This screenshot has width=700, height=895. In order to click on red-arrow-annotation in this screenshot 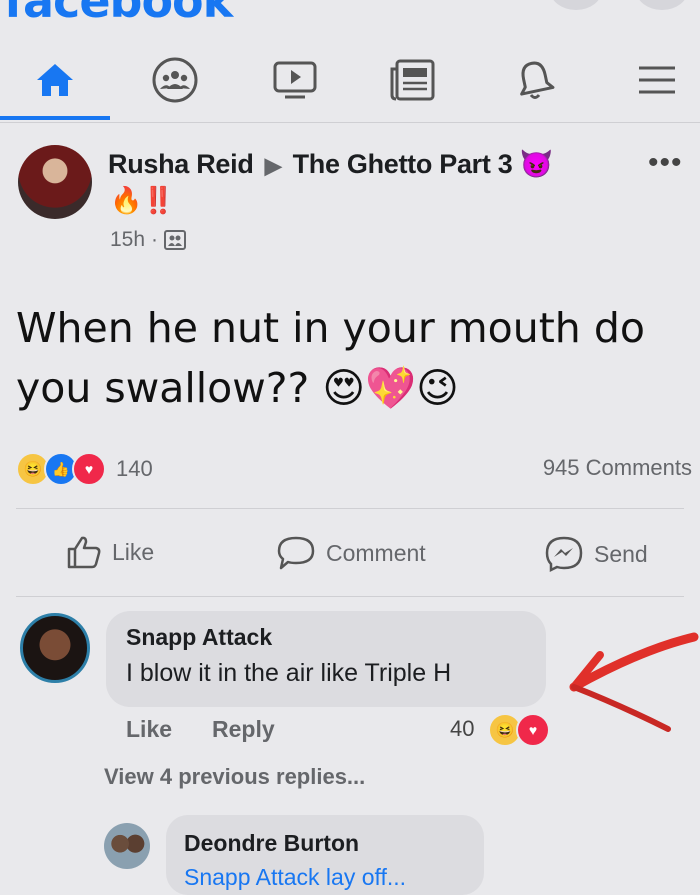, I will do `click(634, 682)`.